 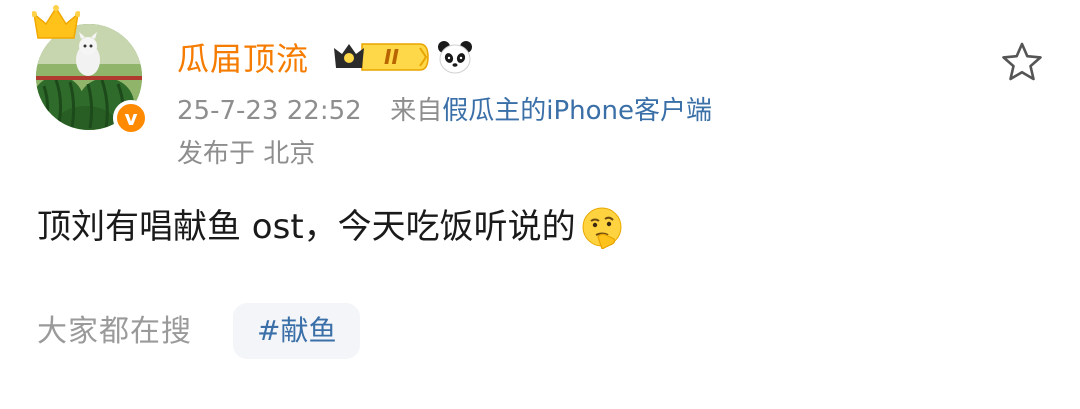 I want to click on crown-icon, so click(x=56, y=22).